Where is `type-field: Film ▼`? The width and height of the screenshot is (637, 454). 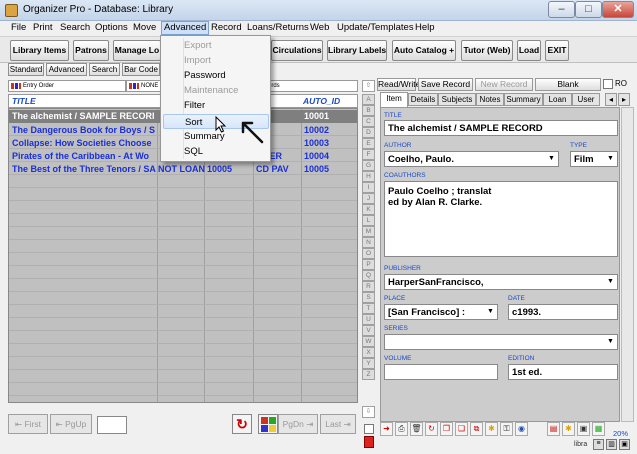 type-field: Film ▼ is located at coordinates (594, 159).